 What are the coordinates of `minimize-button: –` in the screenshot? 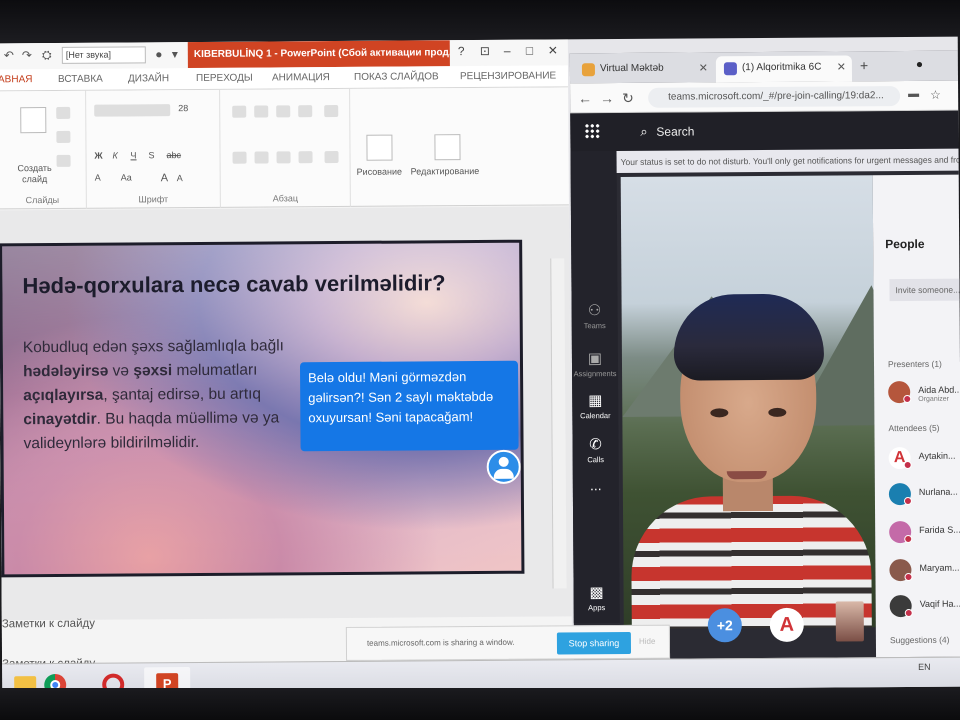 It's located at (507, 51).